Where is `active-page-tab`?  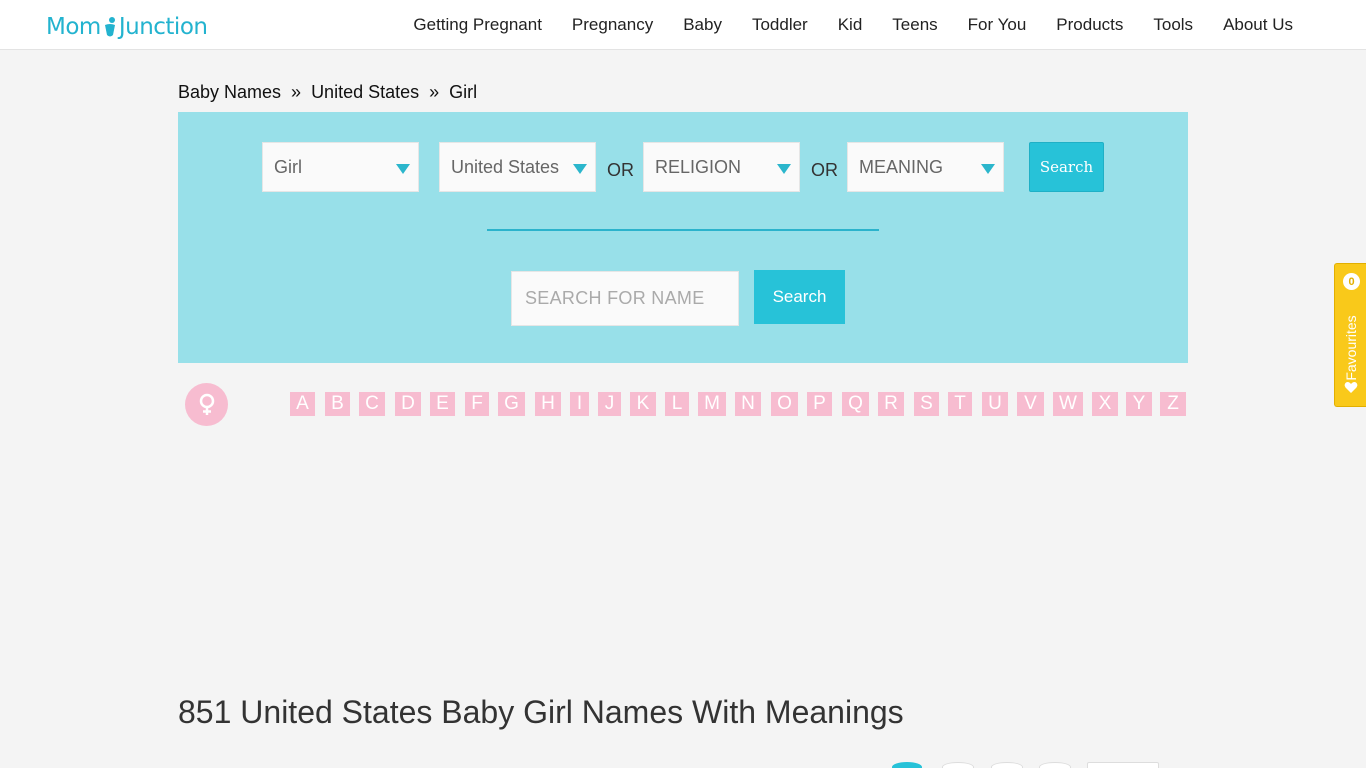 active-page-tab is located at coordinates (907, 765).